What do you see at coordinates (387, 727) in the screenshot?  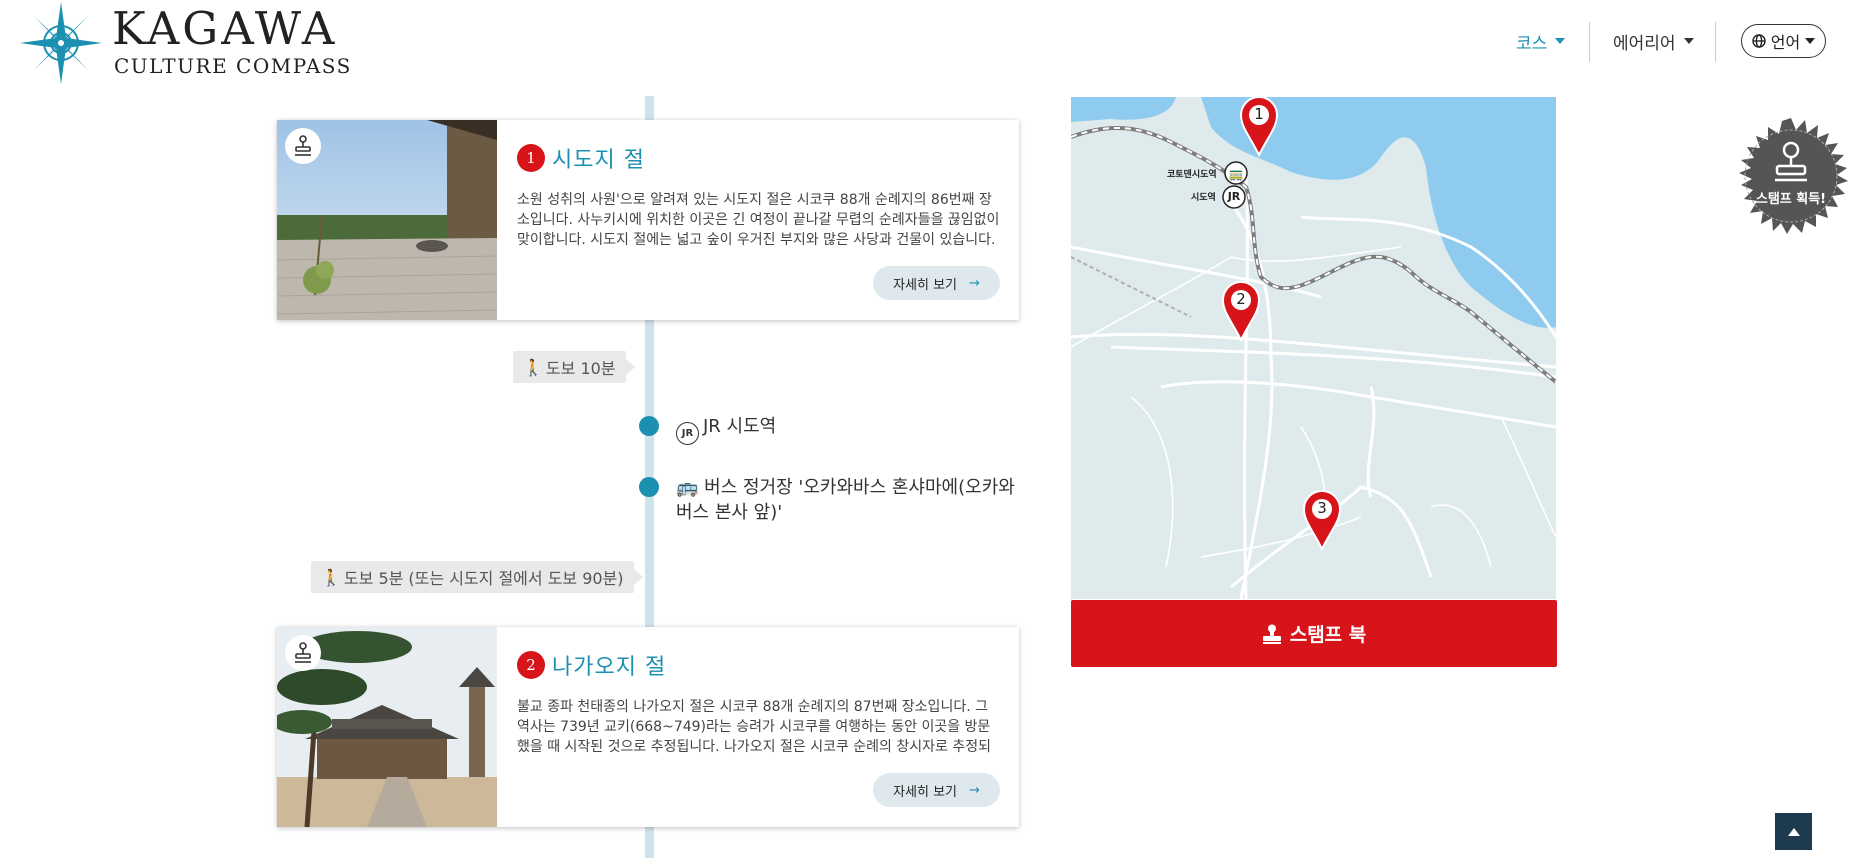 I see `spot-photo-nagaoji` at bounding box center [387, 727].